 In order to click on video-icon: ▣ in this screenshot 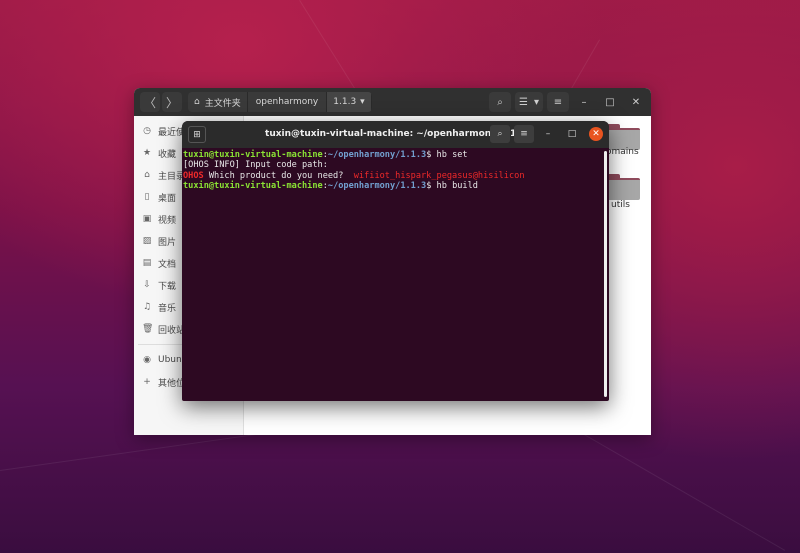, I will do `click(147, 219)`.